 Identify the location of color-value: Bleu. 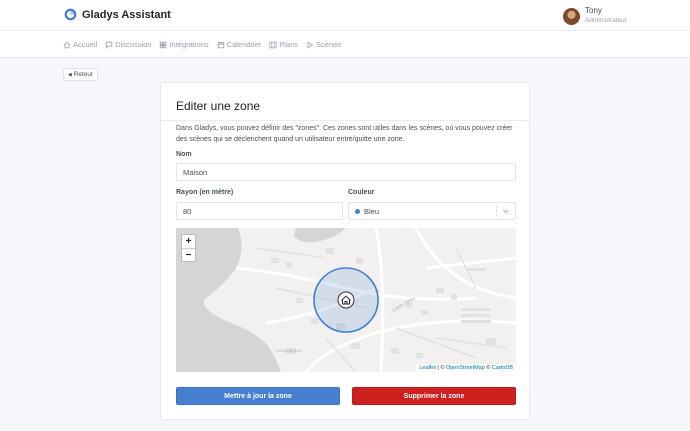
(372, 211).